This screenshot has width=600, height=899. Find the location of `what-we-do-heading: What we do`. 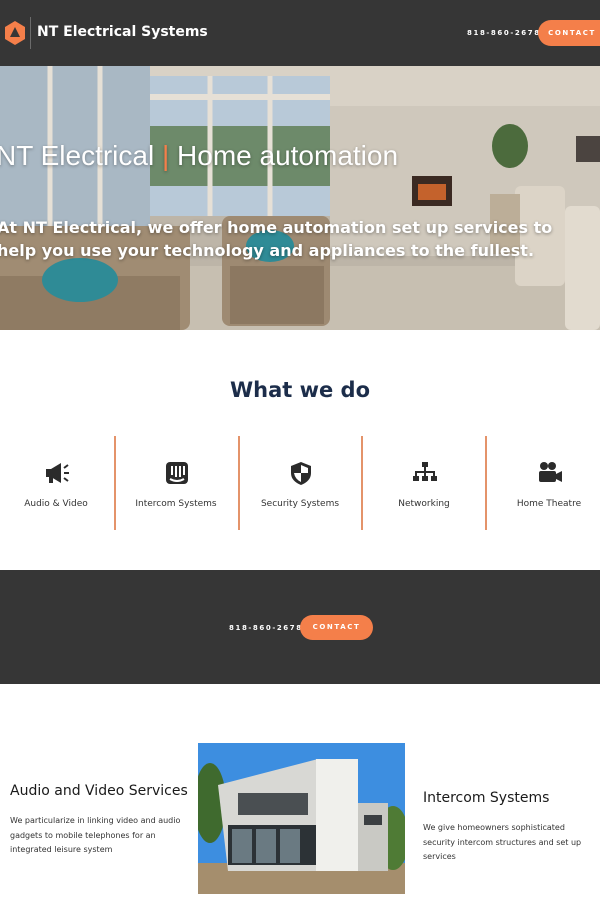

what-we-do-heading: What we do is located at coordinates (300, 390).